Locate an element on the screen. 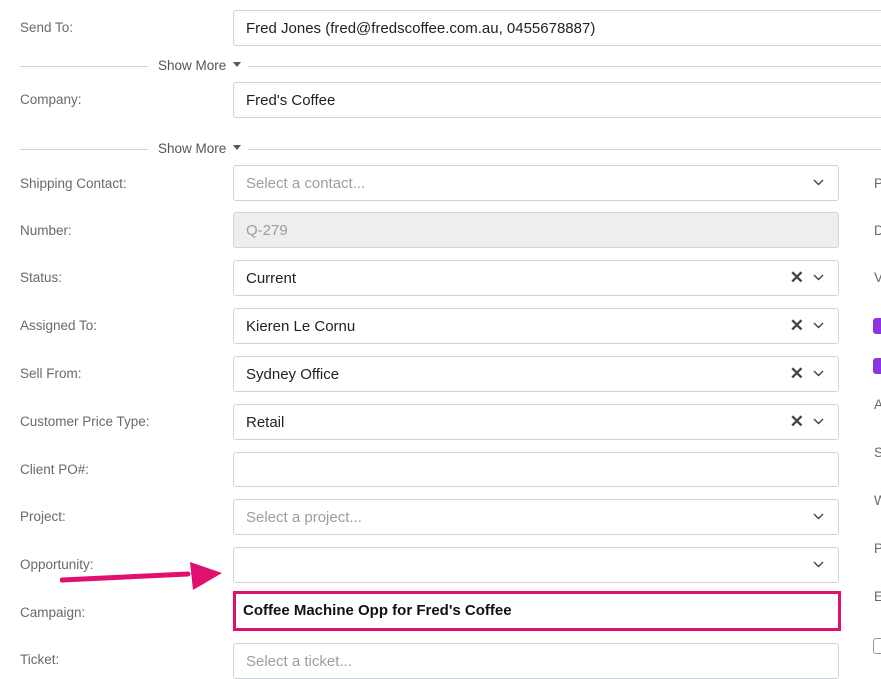 This screenshot has width=881, height=679. assigned-to-label: Assigned To: is located at coordinates (59, 325).